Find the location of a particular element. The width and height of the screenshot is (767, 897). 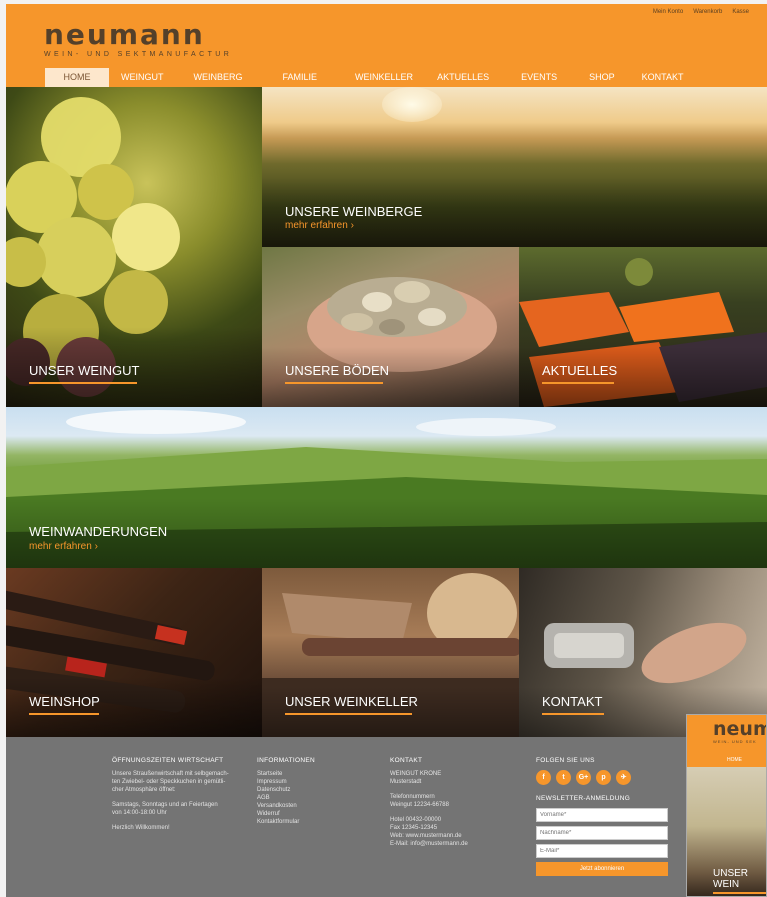

footer-link-widerruf: Widerruf is located at coordinates (307, 814).